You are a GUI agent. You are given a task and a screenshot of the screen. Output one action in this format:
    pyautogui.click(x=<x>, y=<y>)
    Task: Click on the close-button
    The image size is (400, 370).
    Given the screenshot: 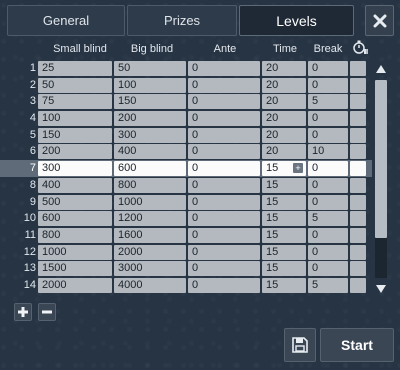 What is the action you would take?
    pyautogui.click(x=379, y=20)
    